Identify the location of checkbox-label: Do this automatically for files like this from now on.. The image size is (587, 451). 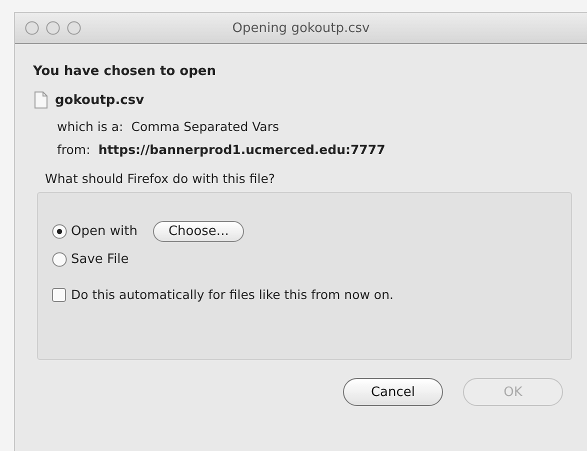
(232, 294).